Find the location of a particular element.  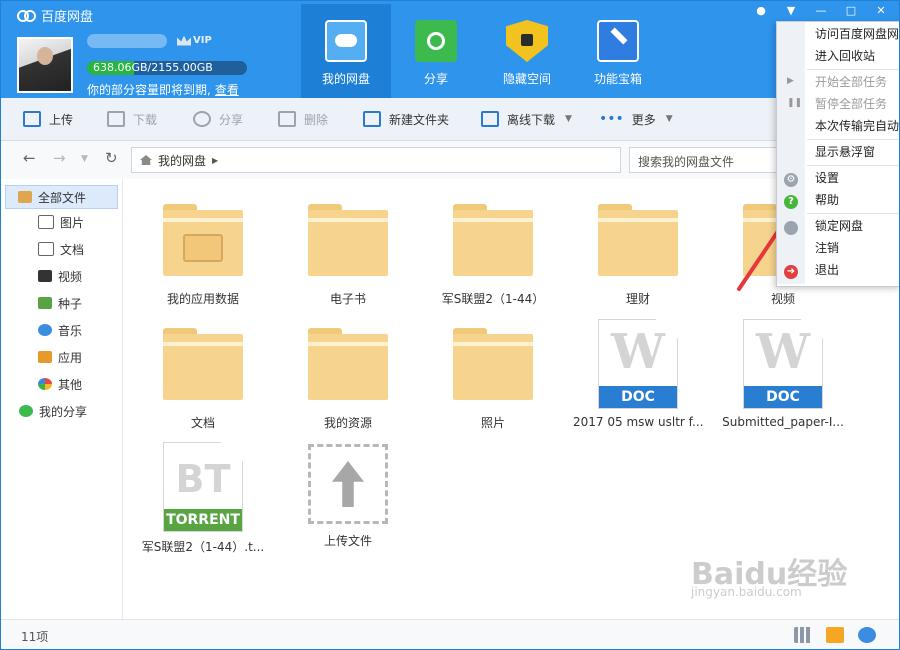

transfer-upload-icon is located at coordinates (835, 635).